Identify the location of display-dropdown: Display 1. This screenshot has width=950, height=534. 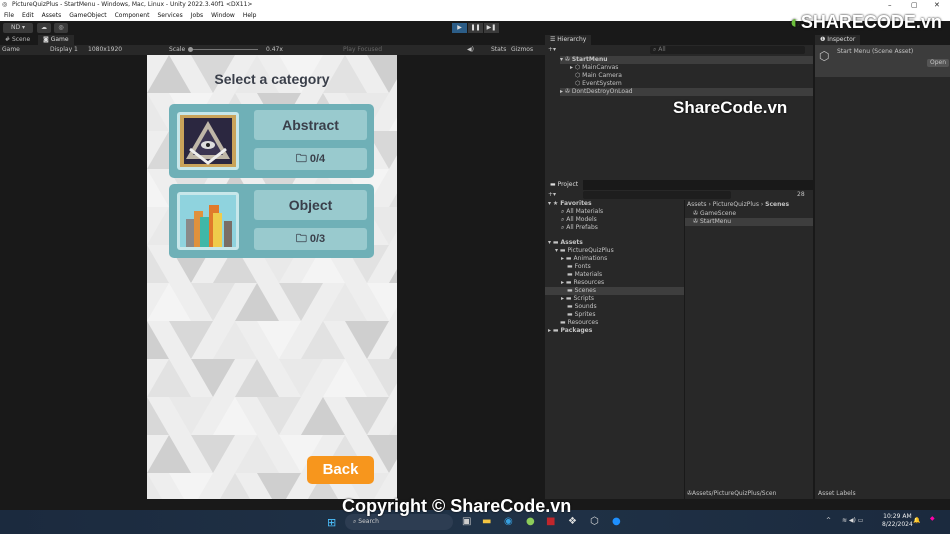
(64, 50).